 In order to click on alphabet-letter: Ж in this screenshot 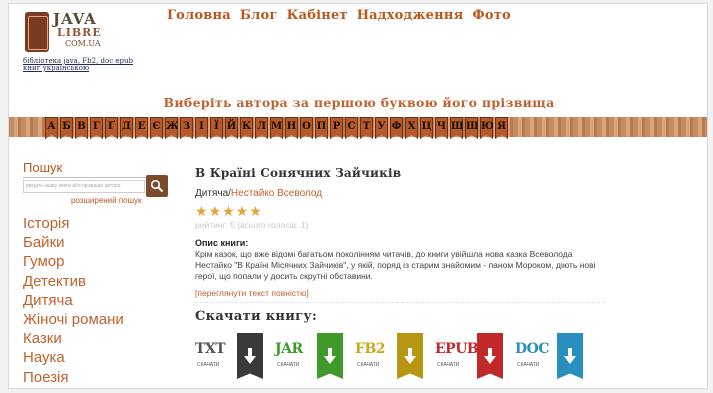, I will do `click(171, 128)`.